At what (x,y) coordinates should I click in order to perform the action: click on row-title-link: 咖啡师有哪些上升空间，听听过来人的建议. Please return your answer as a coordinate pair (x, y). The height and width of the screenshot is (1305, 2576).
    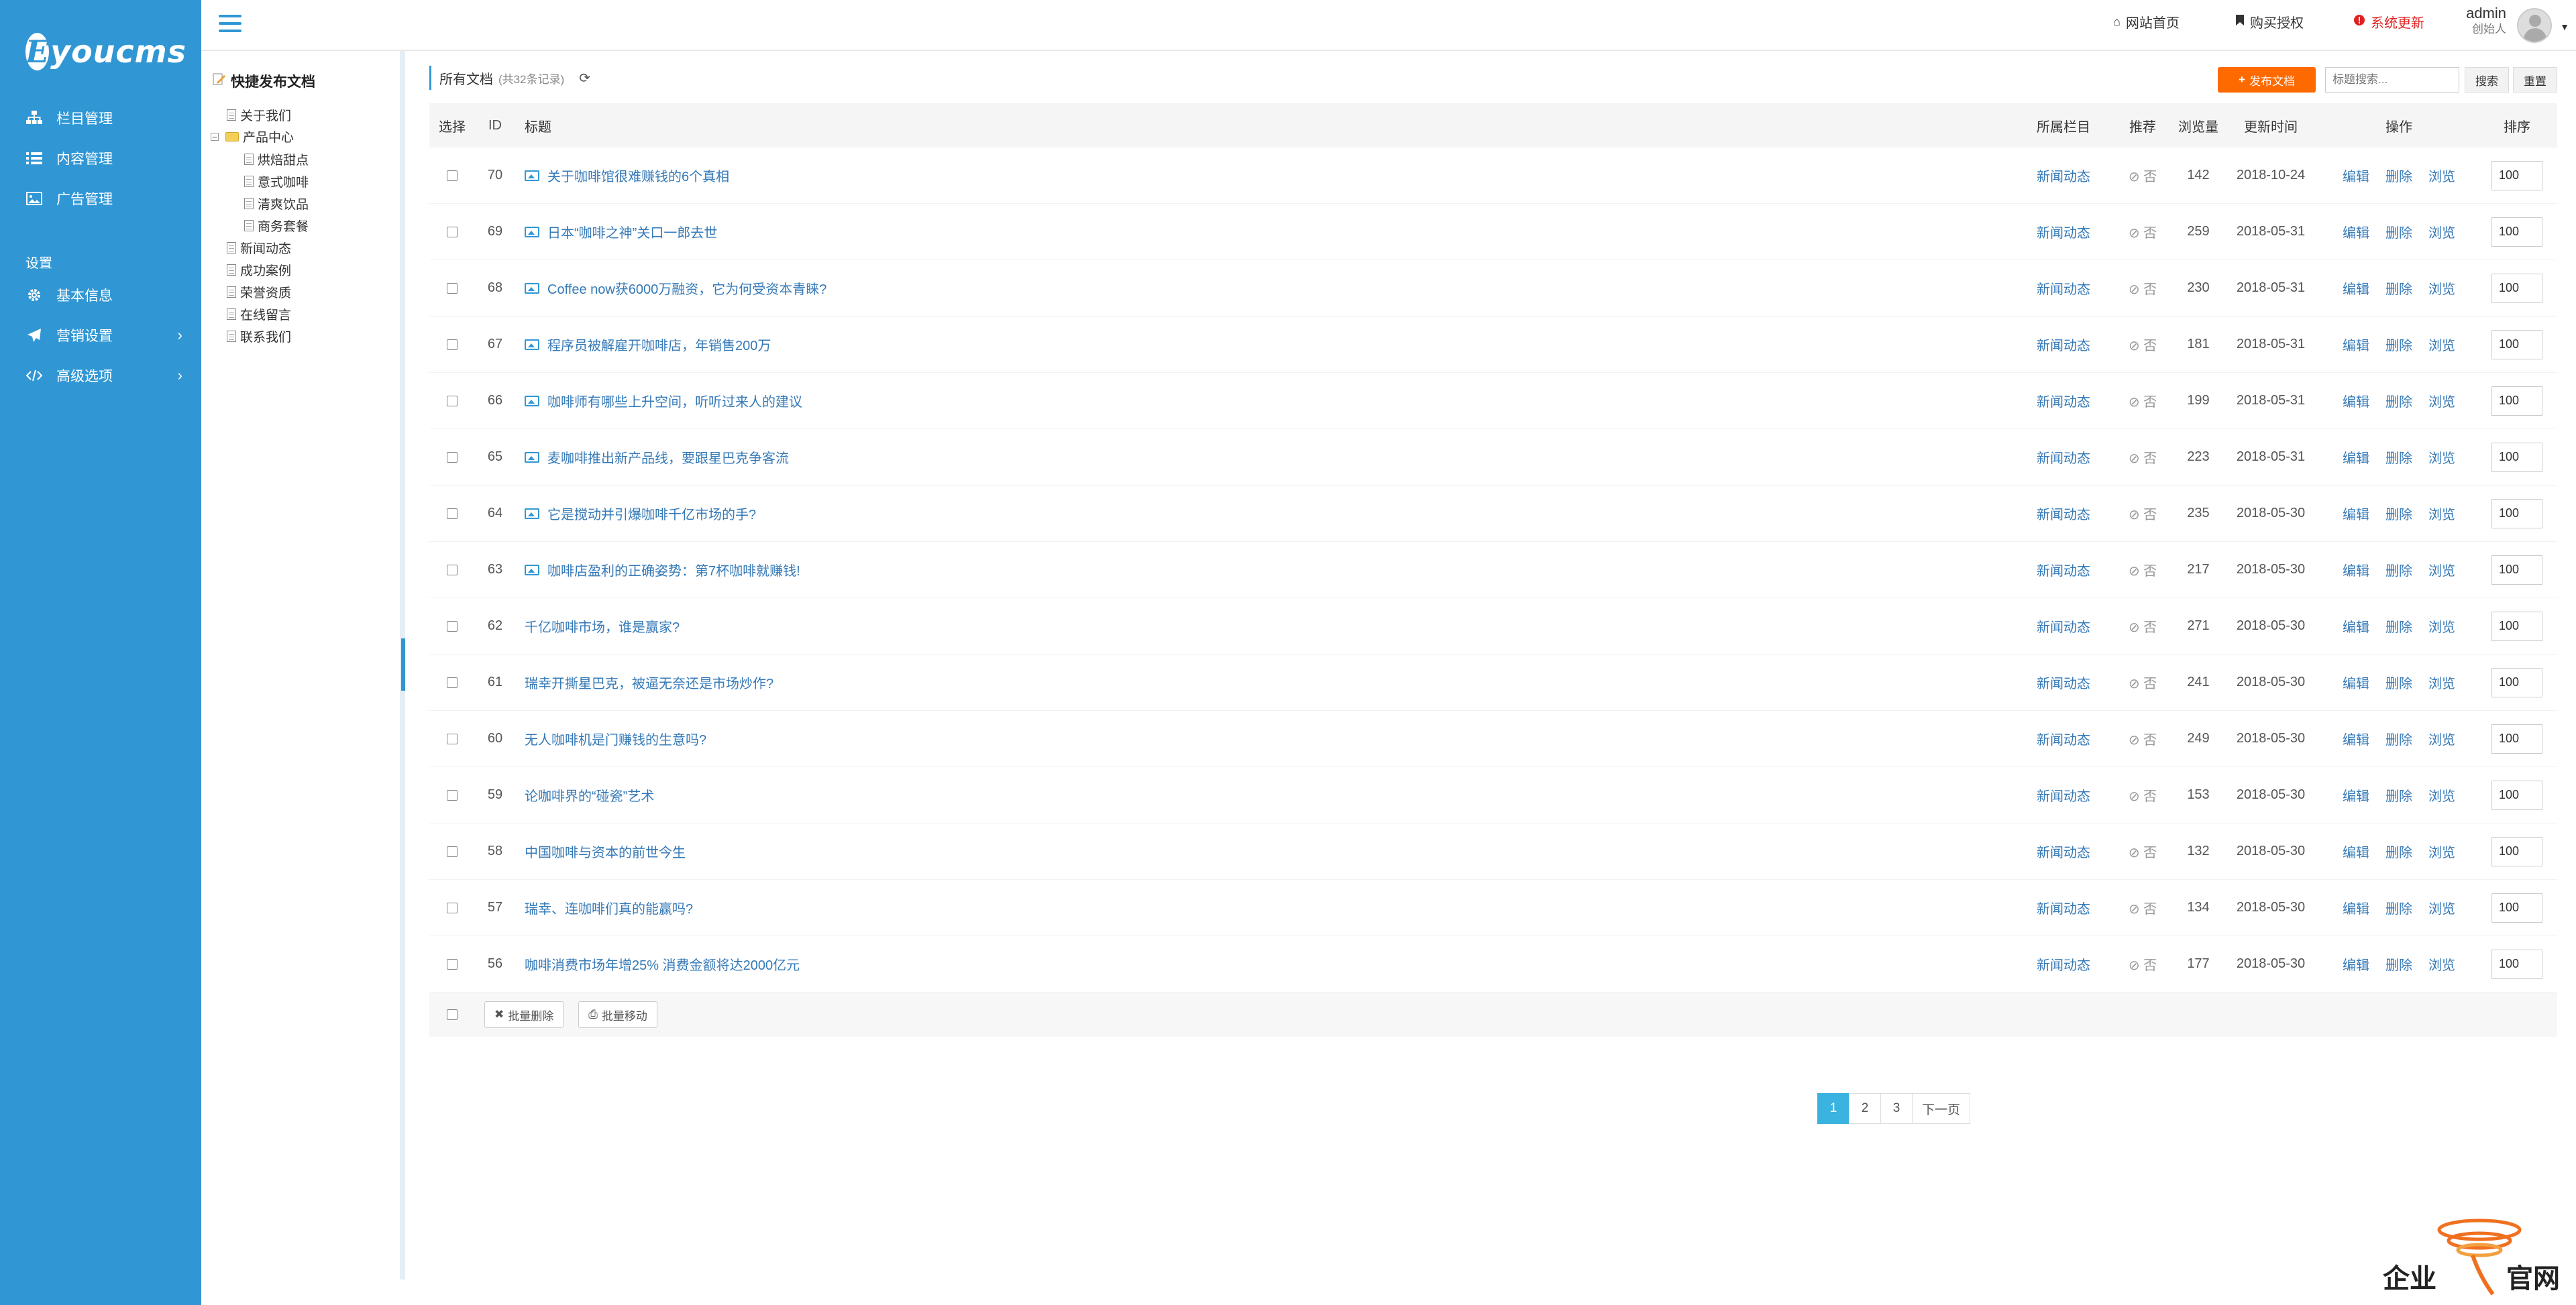
    Looking at the image, I should click on (674, 400).